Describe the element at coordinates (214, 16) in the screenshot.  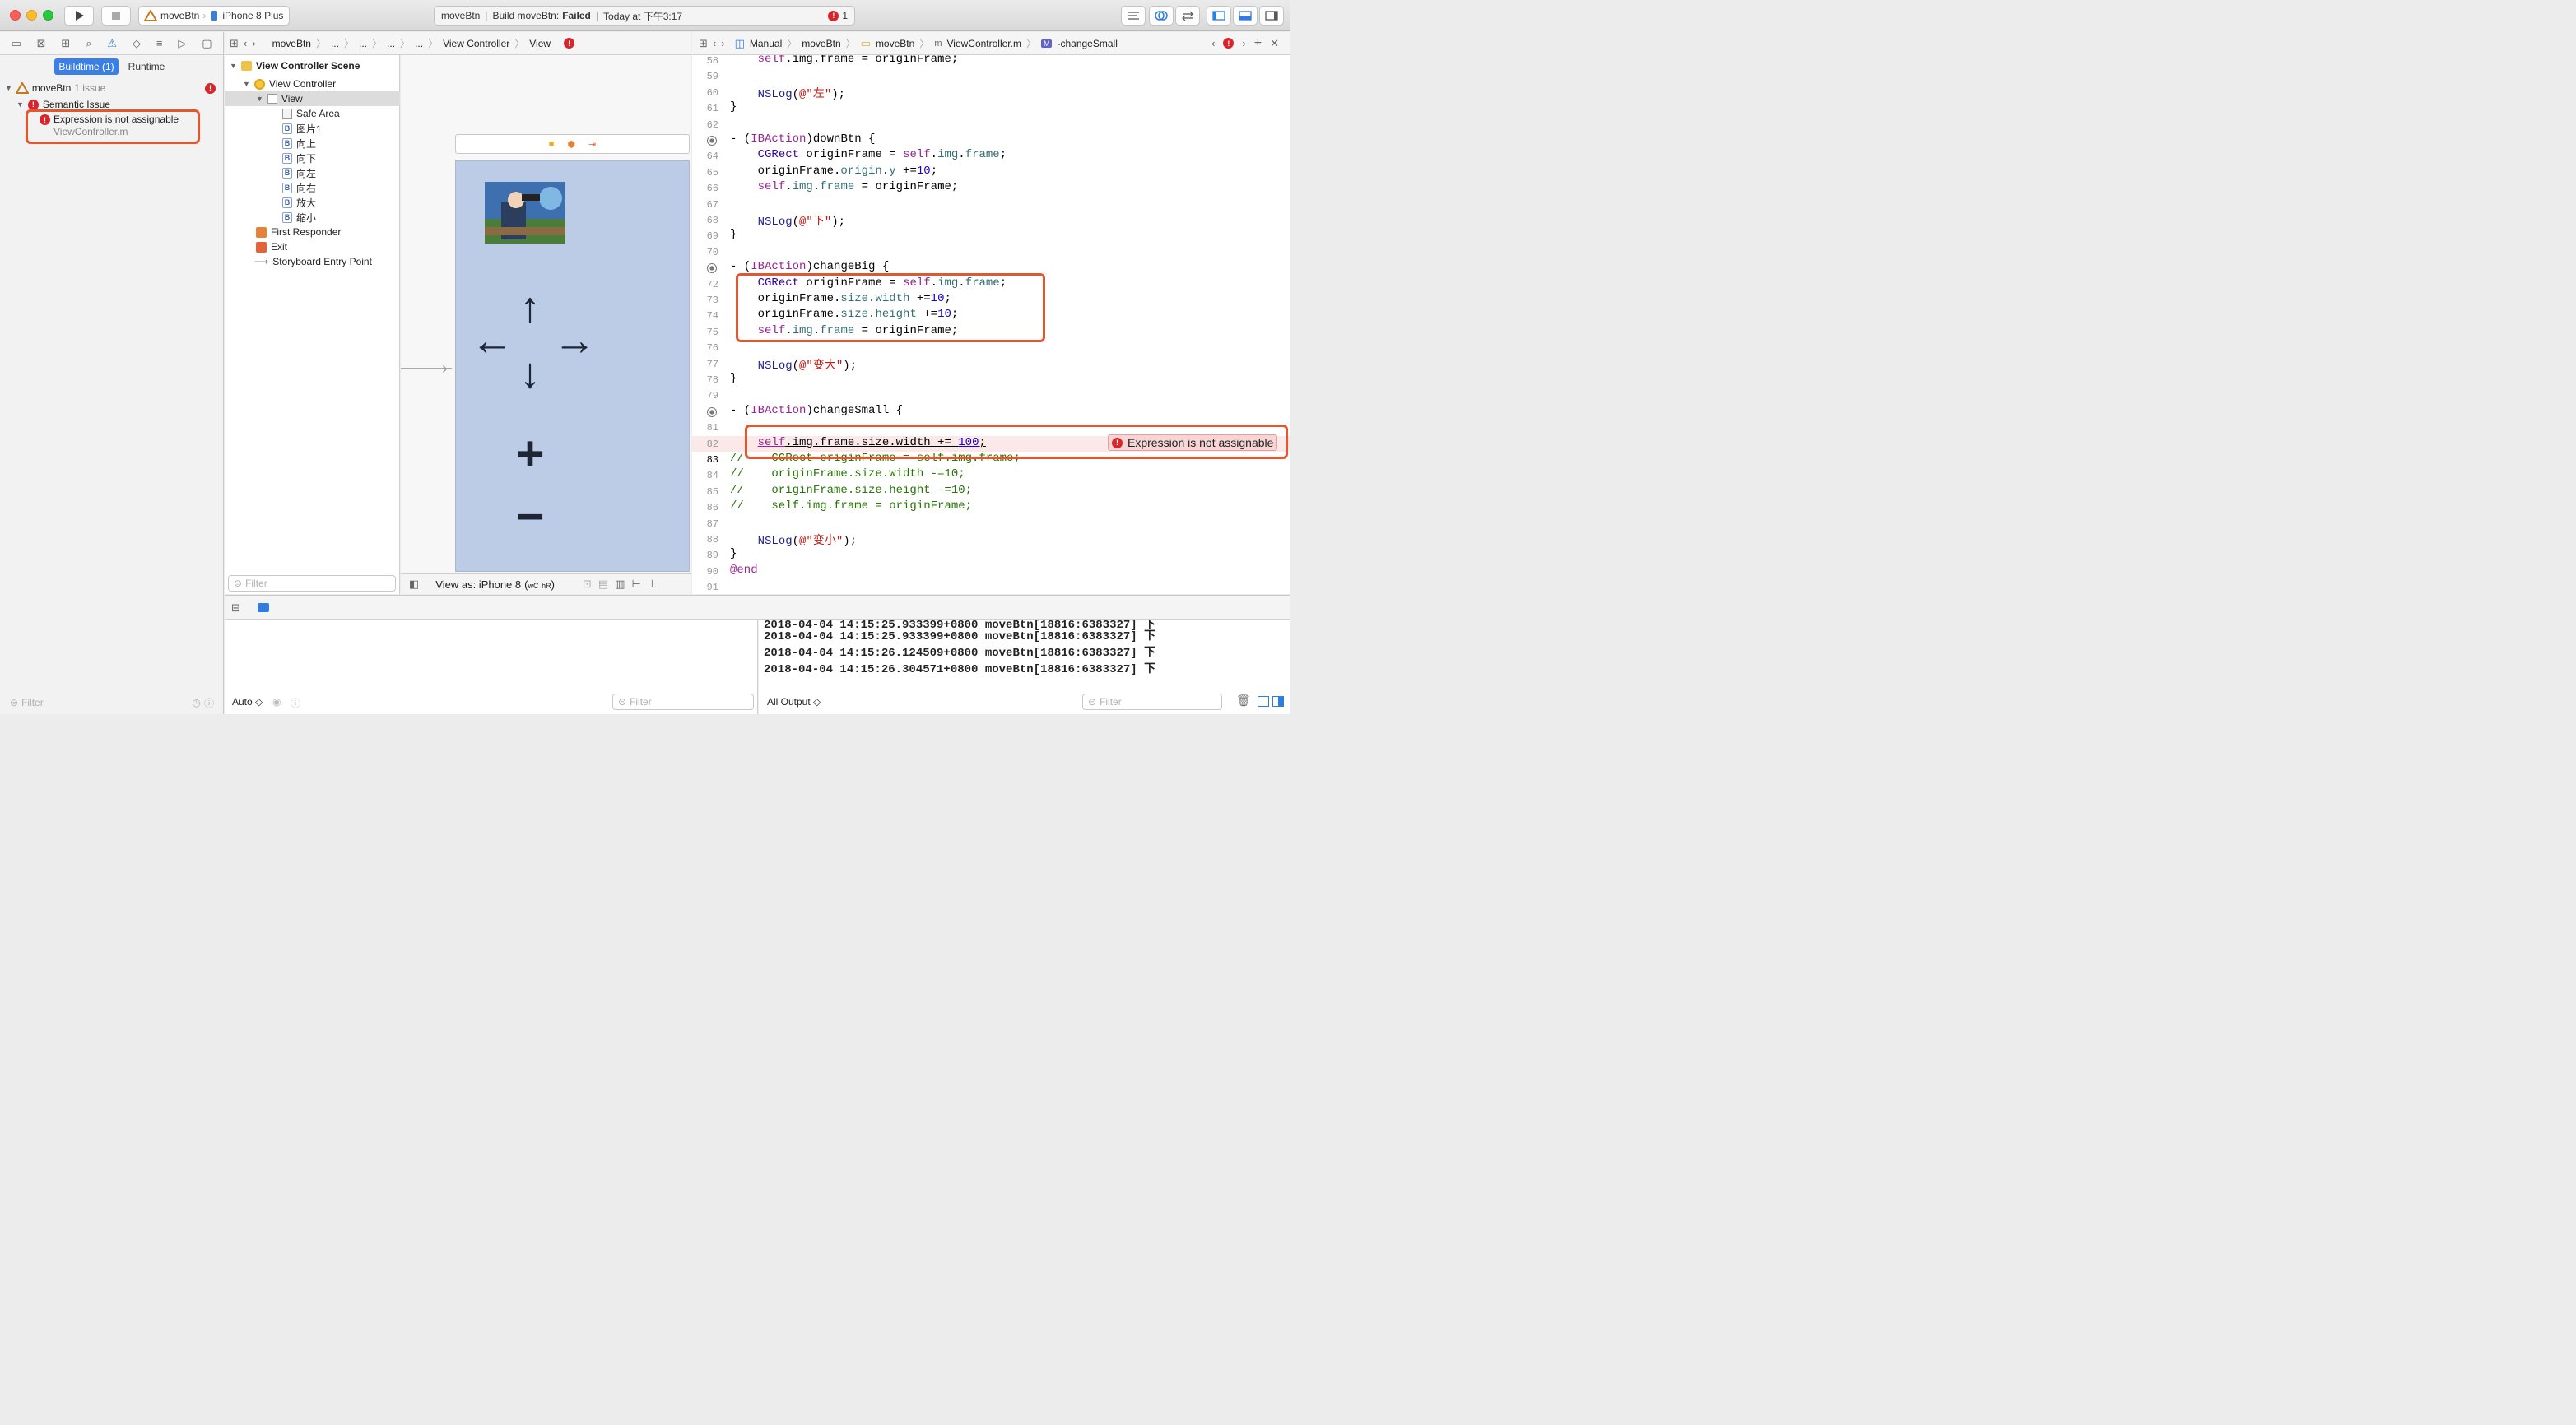
I see `scheme-selector: moveBtn › iPhone 8 Plus` at that location.